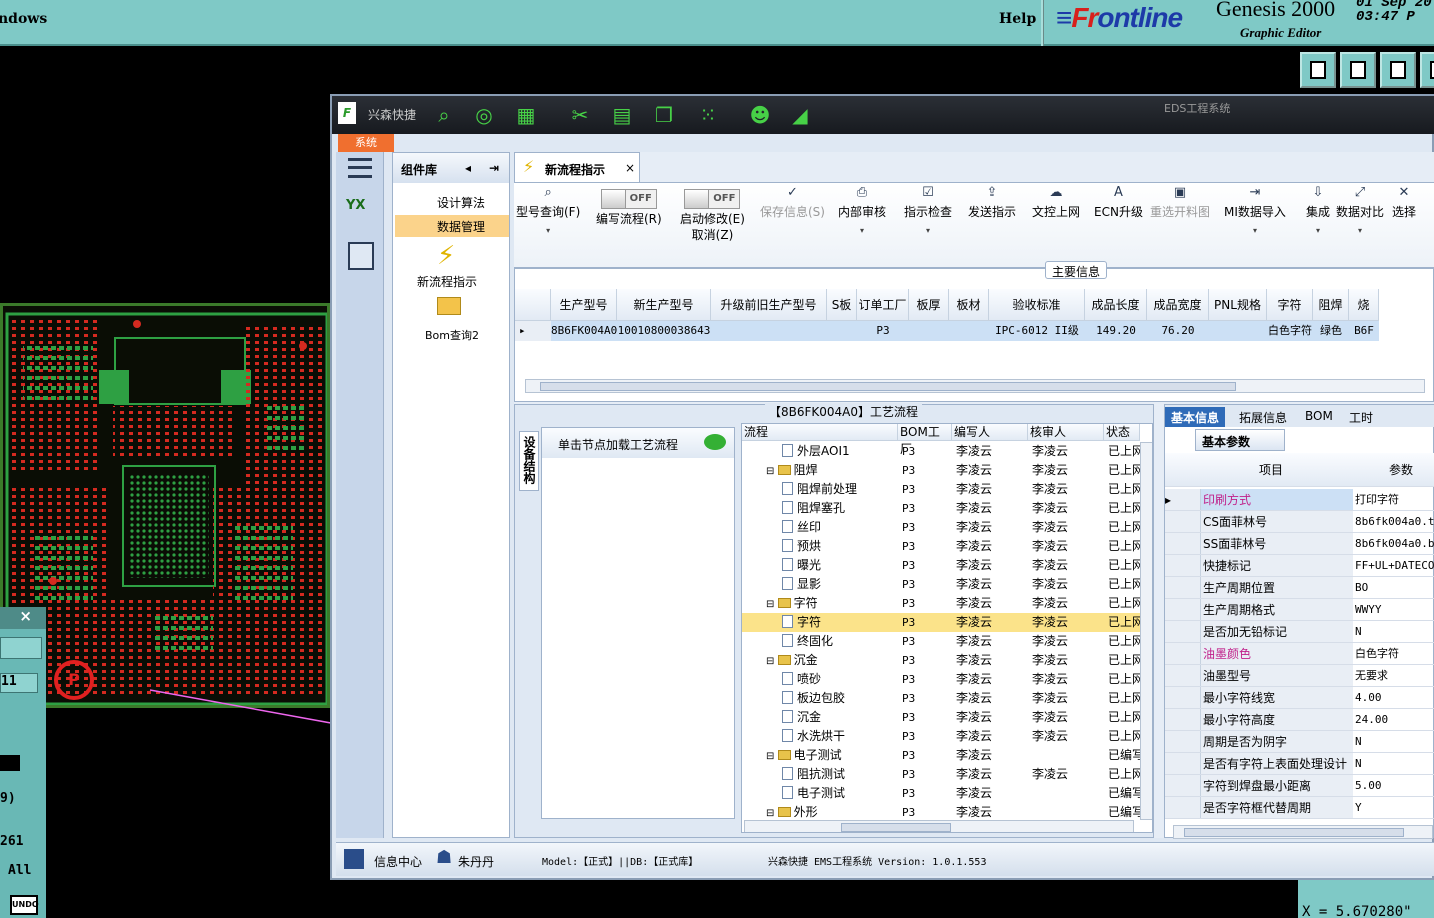 Image resolution: width=1434 pixels, height=918 pixels. What do you see at coordinates (929, 305) in the screenshot?
I see `col-header: 板厚` at bounding box center [929, 305].